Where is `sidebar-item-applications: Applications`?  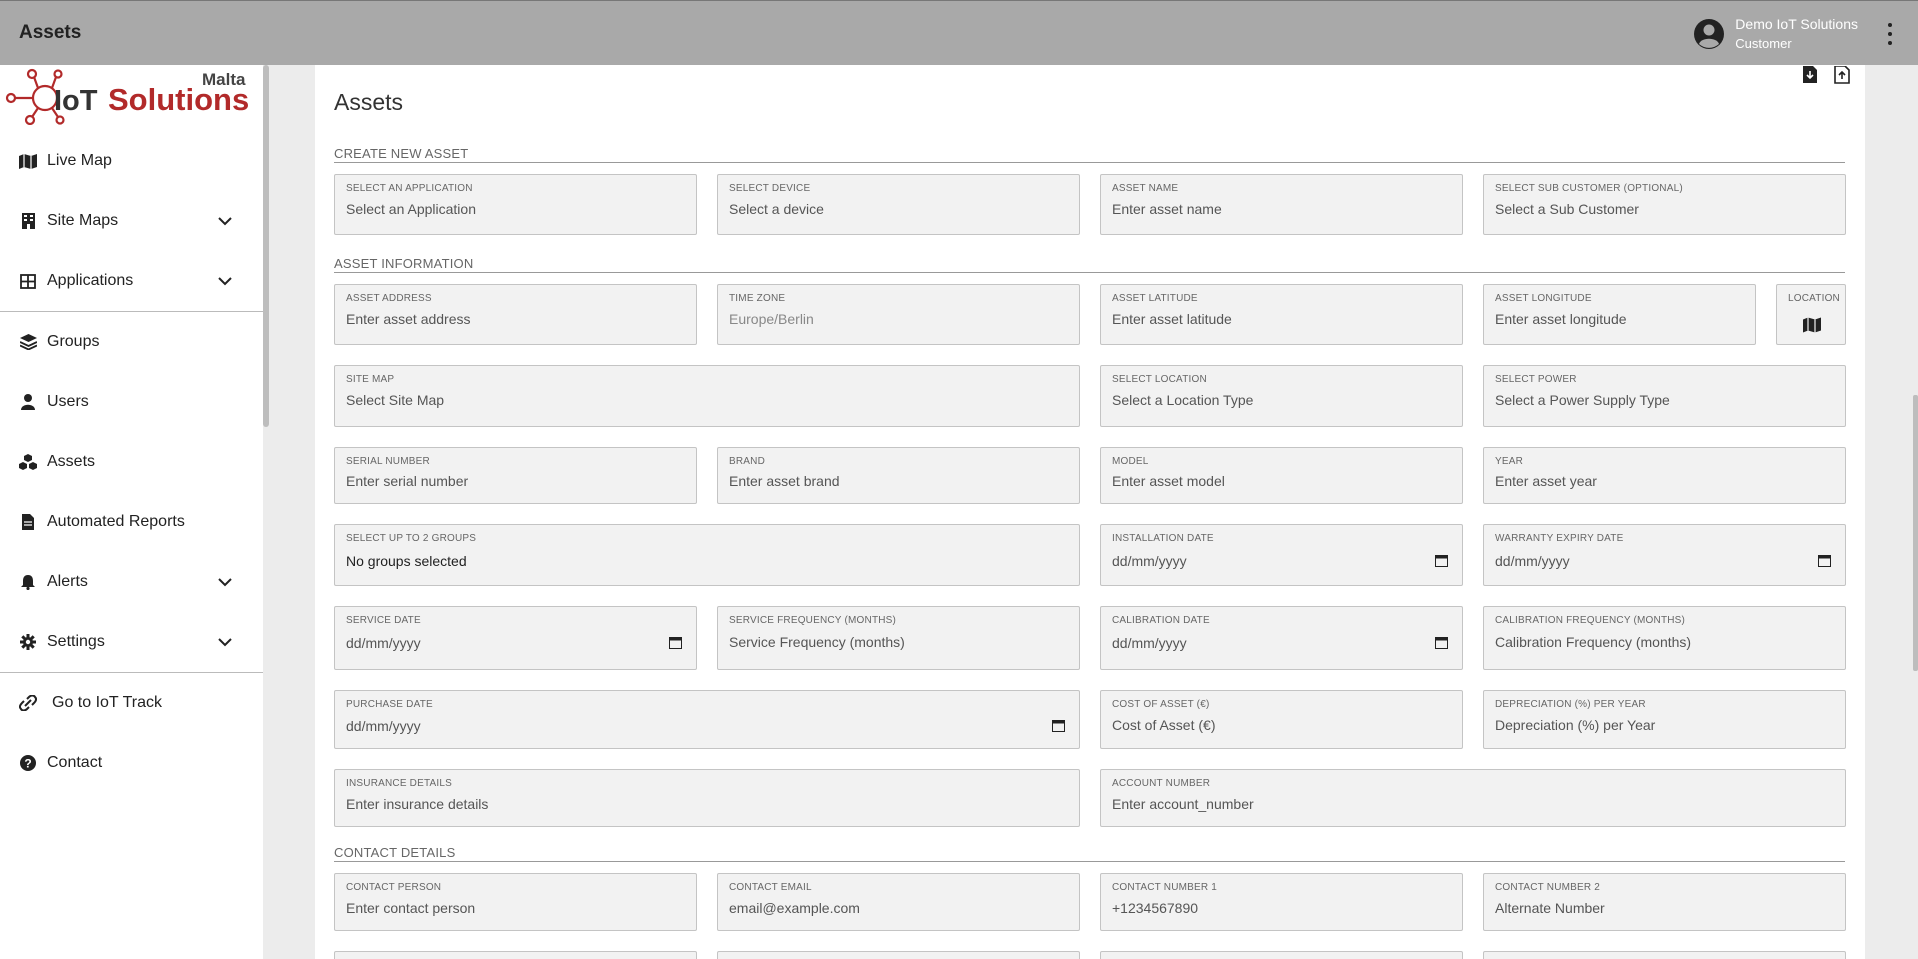
sidebar-item-applications: Applications is located at coordinates (131, 281).